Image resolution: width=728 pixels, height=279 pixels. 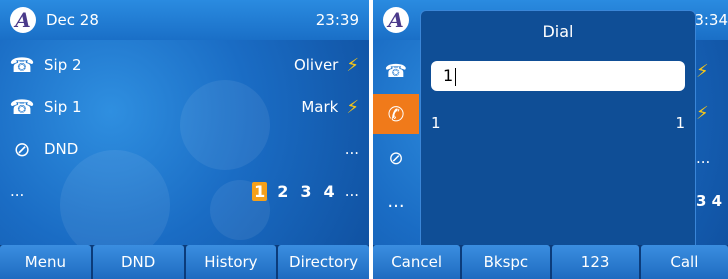 What do you see at coordinates (396, 114) in the screenshot?
I see `active-call-icon: ✆` at bounding box center [396, 114].